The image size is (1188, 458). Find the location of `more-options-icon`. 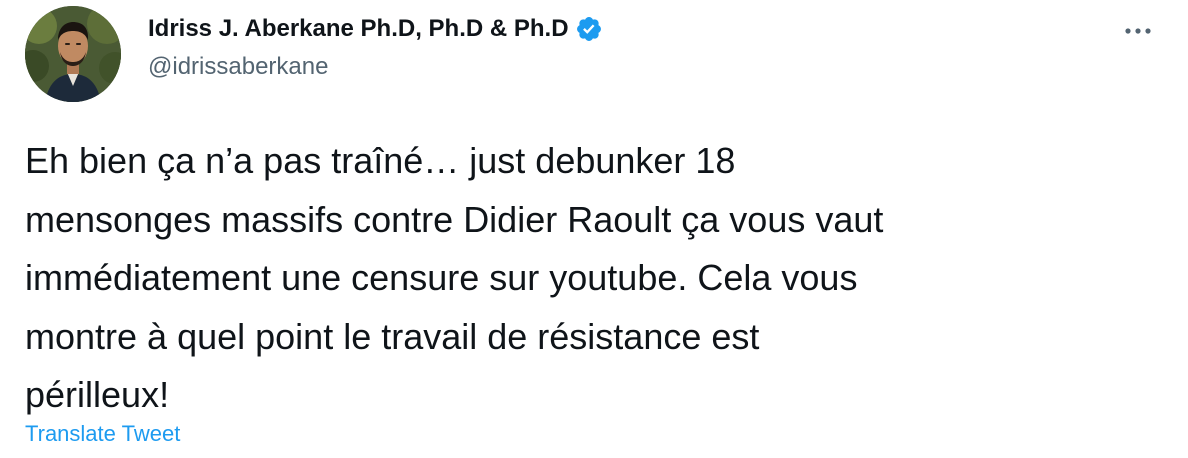

more-options-icon is located at coordinates (1138, 31).